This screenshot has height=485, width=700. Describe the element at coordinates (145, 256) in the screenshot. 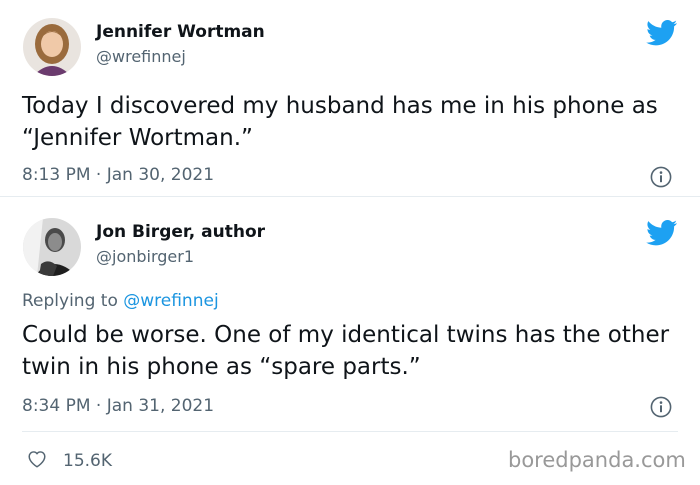

I see `author-handle: @jonbirger1` at that location.